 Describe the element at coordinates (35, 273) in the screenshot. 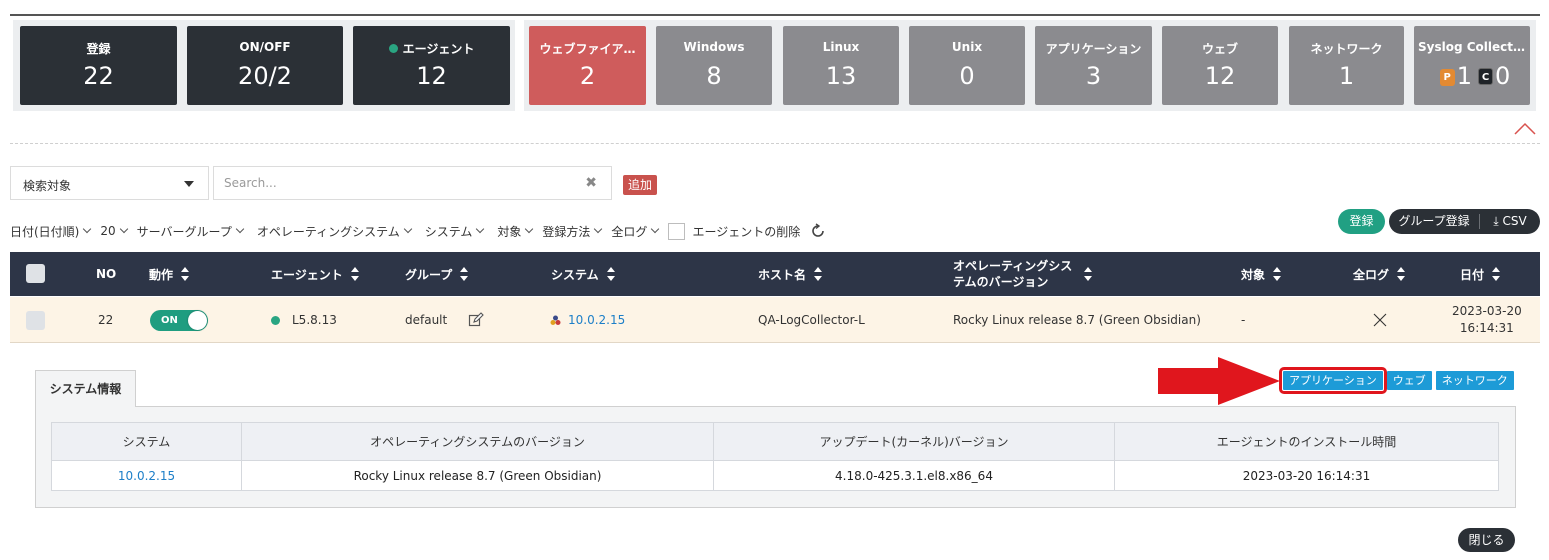

I see `select-all-checkbox` at that location.